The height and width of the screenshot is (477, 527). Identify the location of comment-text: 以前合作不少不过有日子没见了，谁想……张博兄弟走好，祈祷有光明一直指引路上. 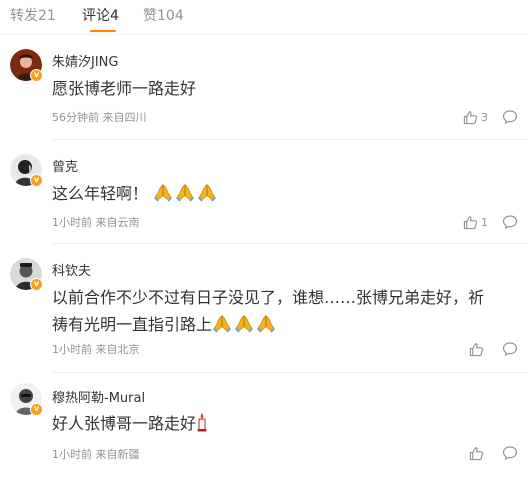
(272, 311).